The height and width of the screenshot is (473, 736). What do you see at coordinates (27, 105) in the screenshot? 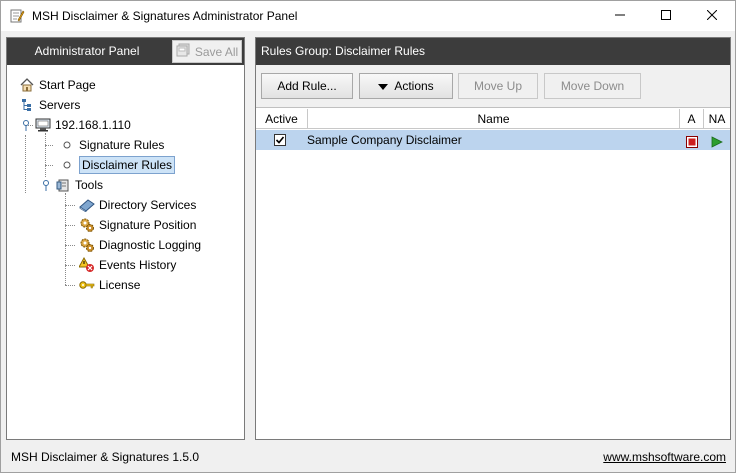
I see `tree-icon` at bounding box center [27, 105].